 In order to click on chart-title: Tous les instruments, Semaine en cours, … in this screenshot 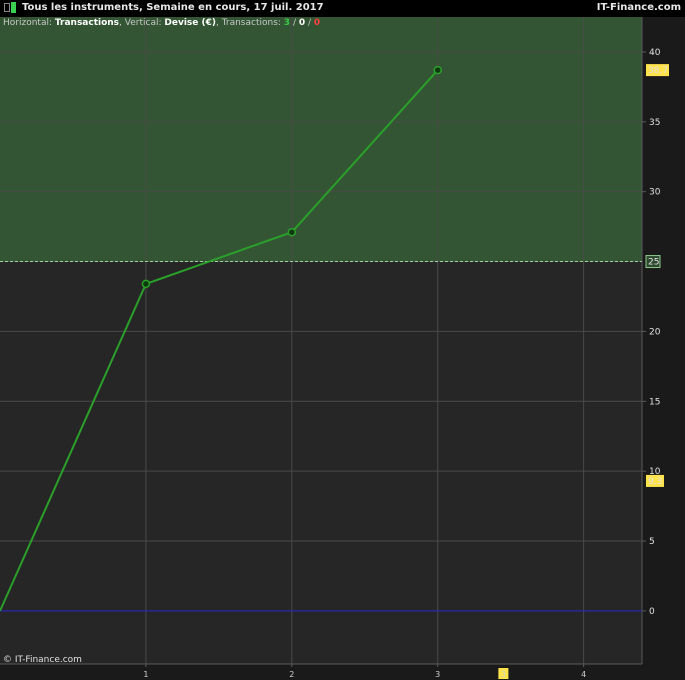, I will do `click(173, 7)`.